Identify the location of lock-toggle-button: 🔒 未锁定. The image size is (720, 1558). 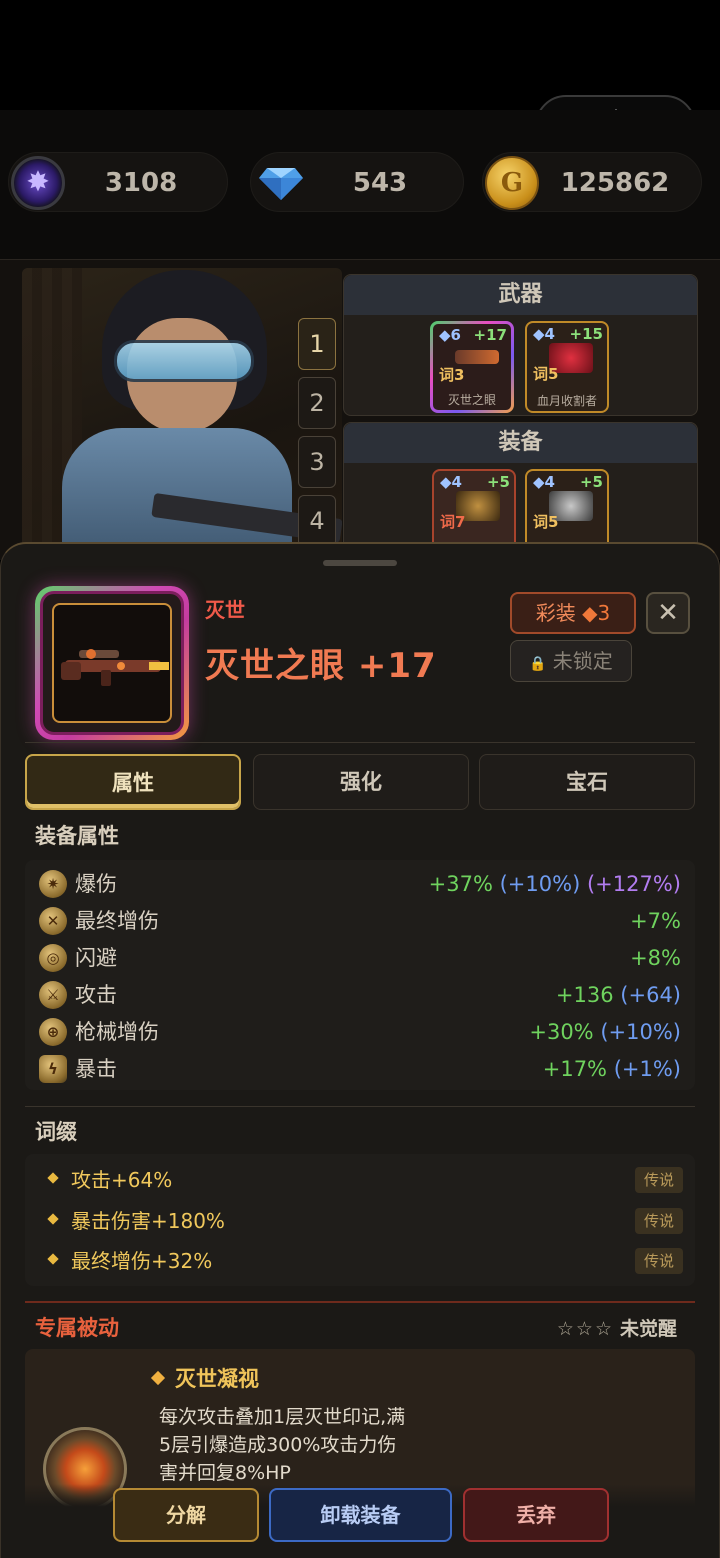
(571, 661).